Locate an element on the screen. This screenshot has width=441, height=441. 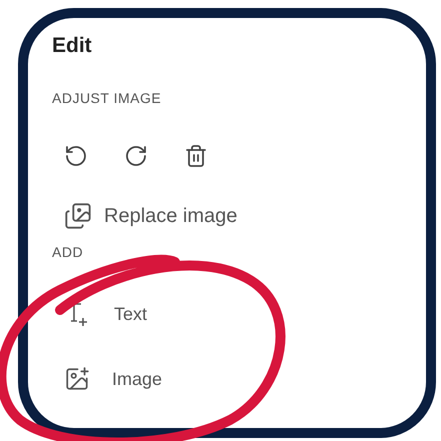
image-plus-icon is located at coordinates (77, 379).